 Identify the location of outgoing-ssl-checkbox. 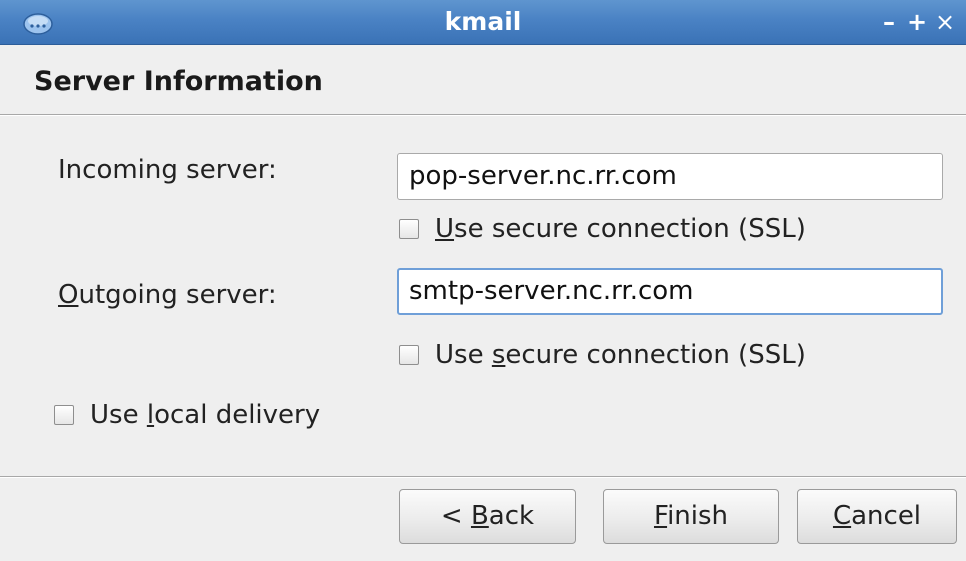
(409, 355).